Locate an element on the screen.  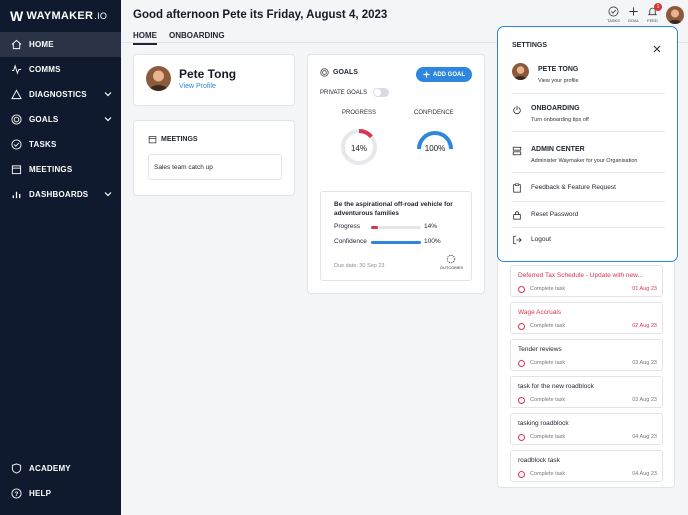
sidebar-item-label: HELP is located at coordinates (40, 493).